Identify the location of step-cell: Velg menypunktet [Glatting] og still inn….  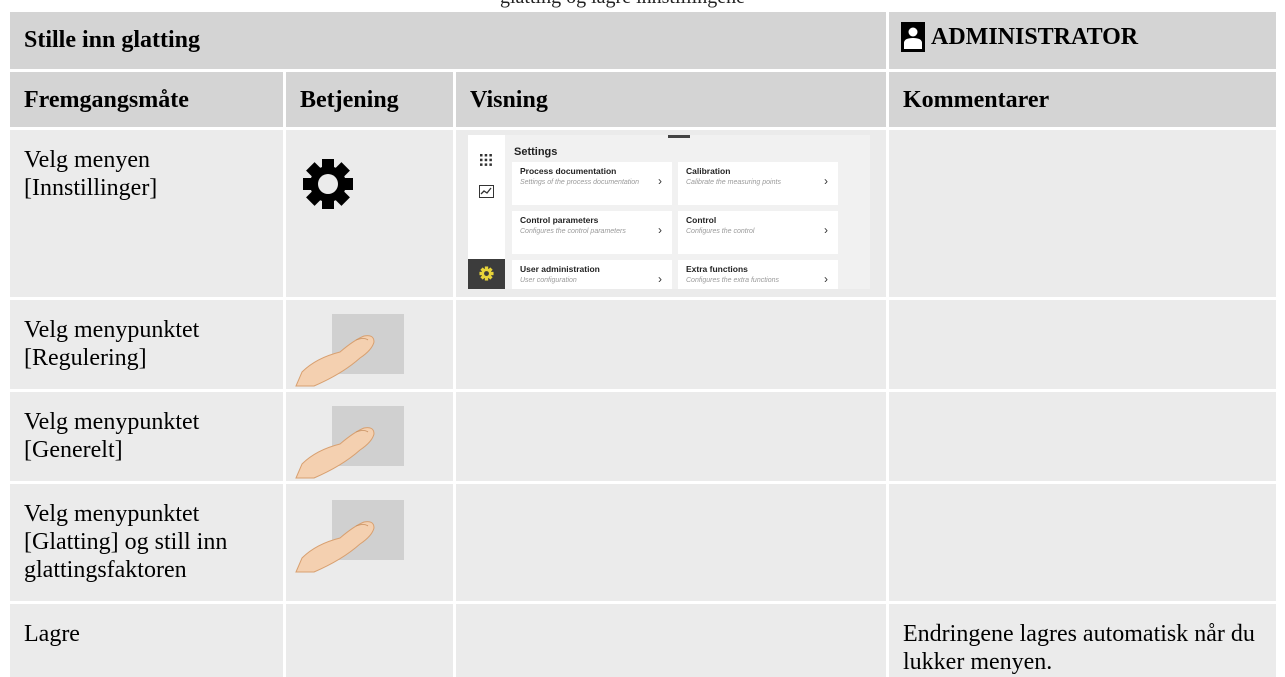
(146, 542).